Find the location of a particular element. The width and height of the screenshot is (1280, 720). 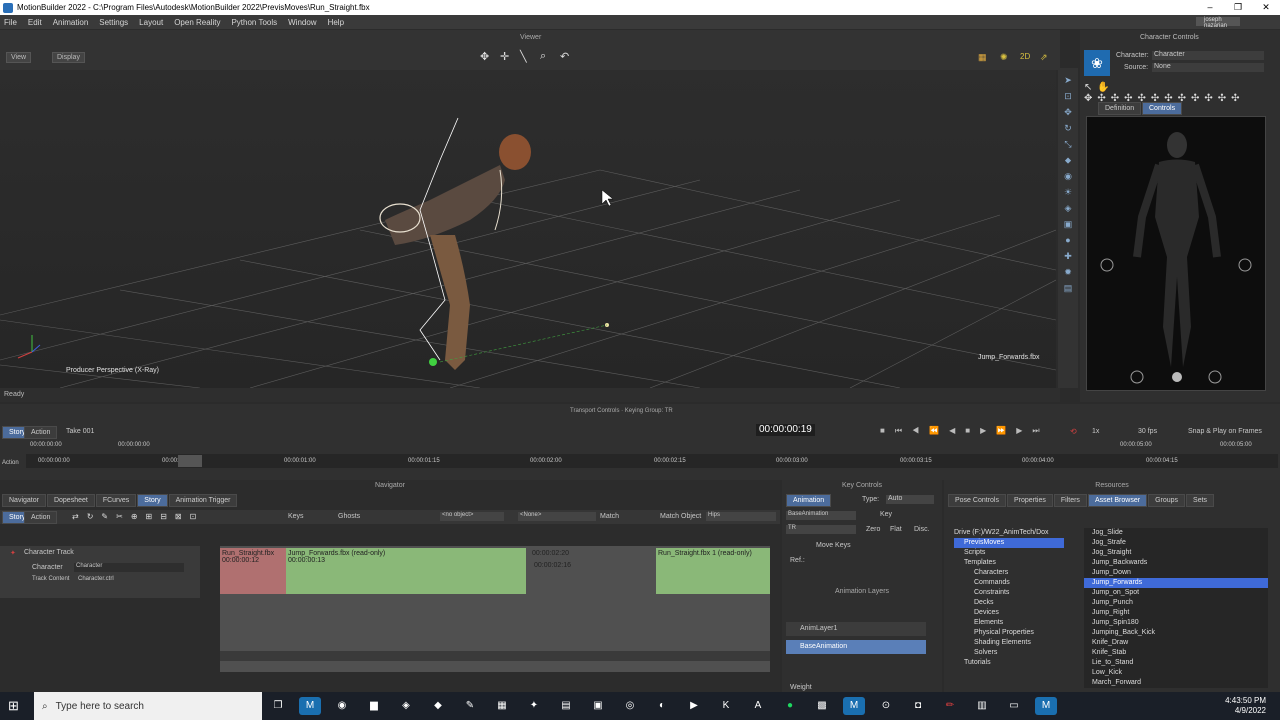

user-account: joseph nazarian is located at coordinates (1218, 23).